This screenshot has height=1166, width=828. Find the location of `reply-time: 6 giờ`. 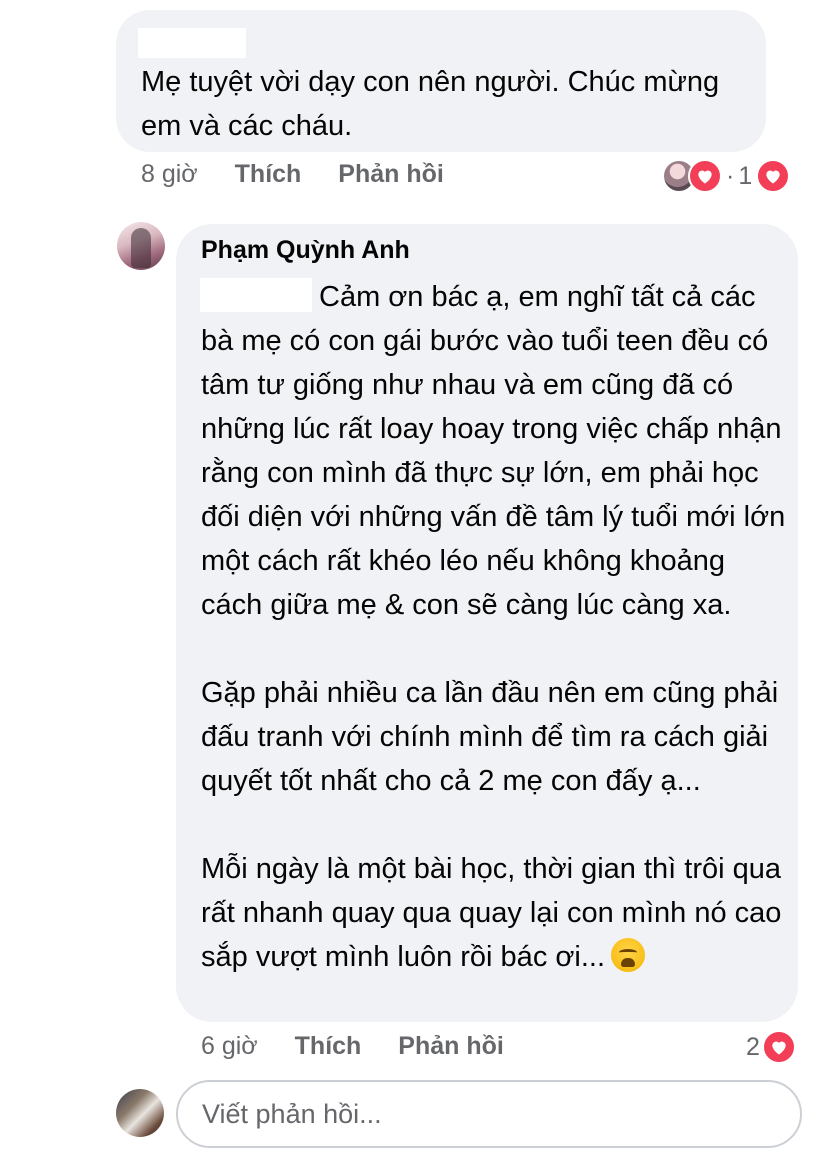

reply-time: 6 giờ is located at coordinates (229, 1046).